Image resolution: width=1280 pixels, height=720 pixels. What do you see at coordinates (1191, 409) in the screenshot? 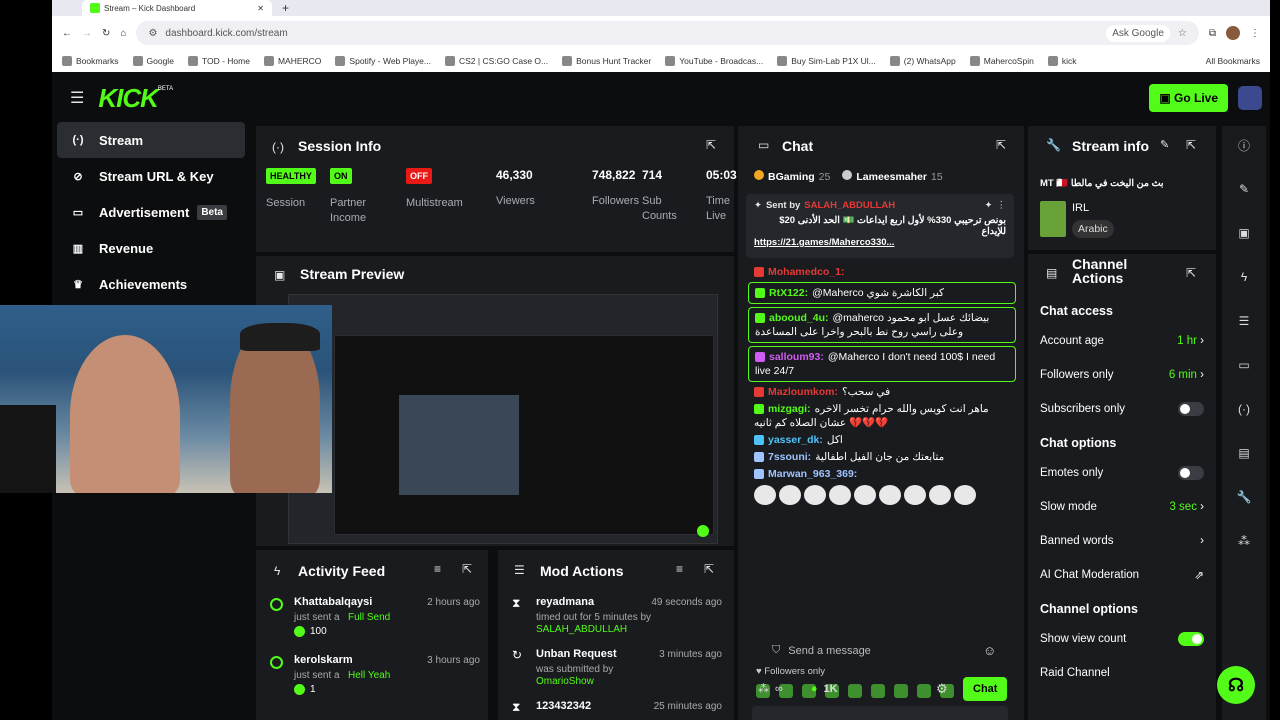
I see `subscribers-only-toggle` at bounding box center [1191, 409].